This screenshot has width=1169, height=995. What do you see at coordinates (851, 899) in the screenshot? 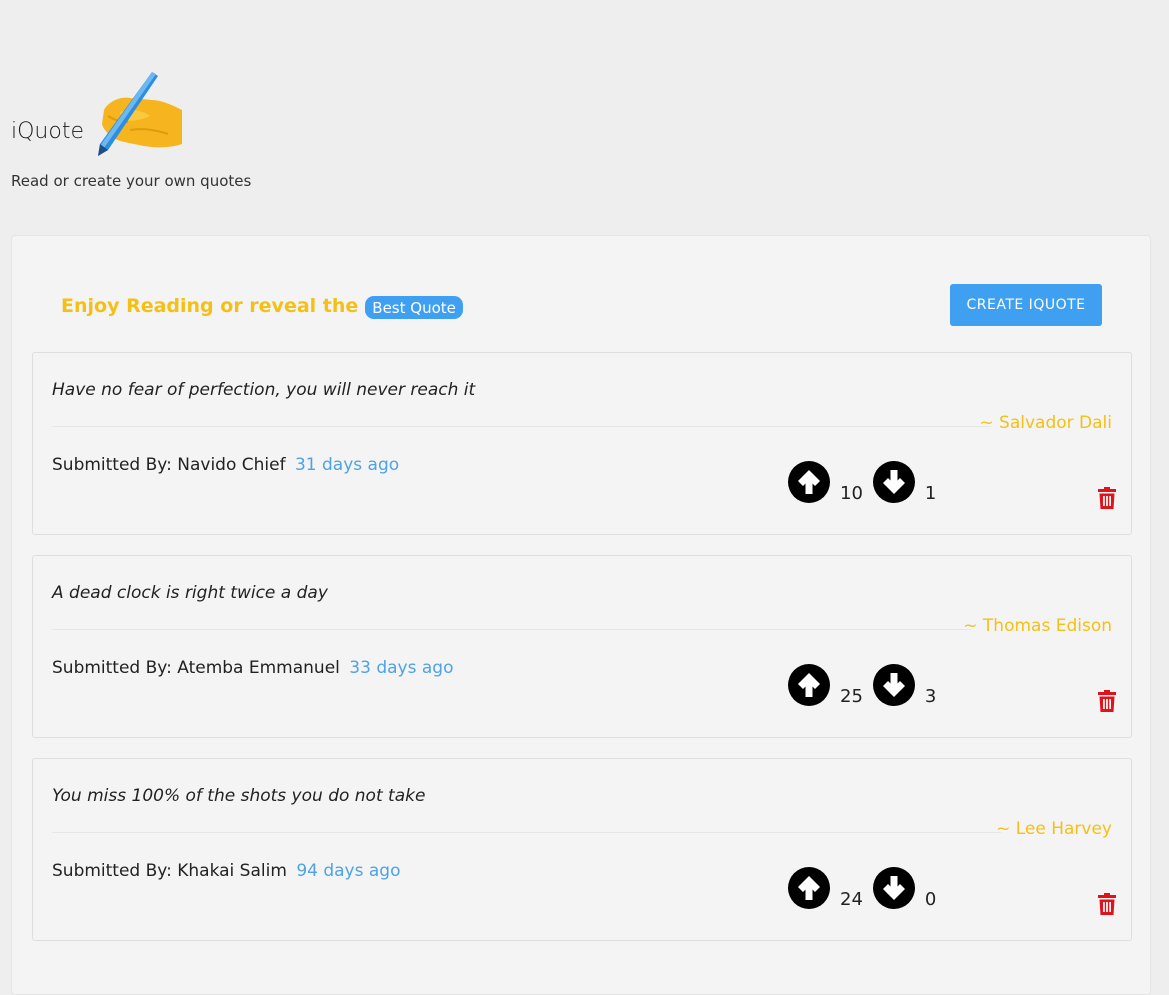
I see `upvote-count: 24` at bounding box center [851, 899].